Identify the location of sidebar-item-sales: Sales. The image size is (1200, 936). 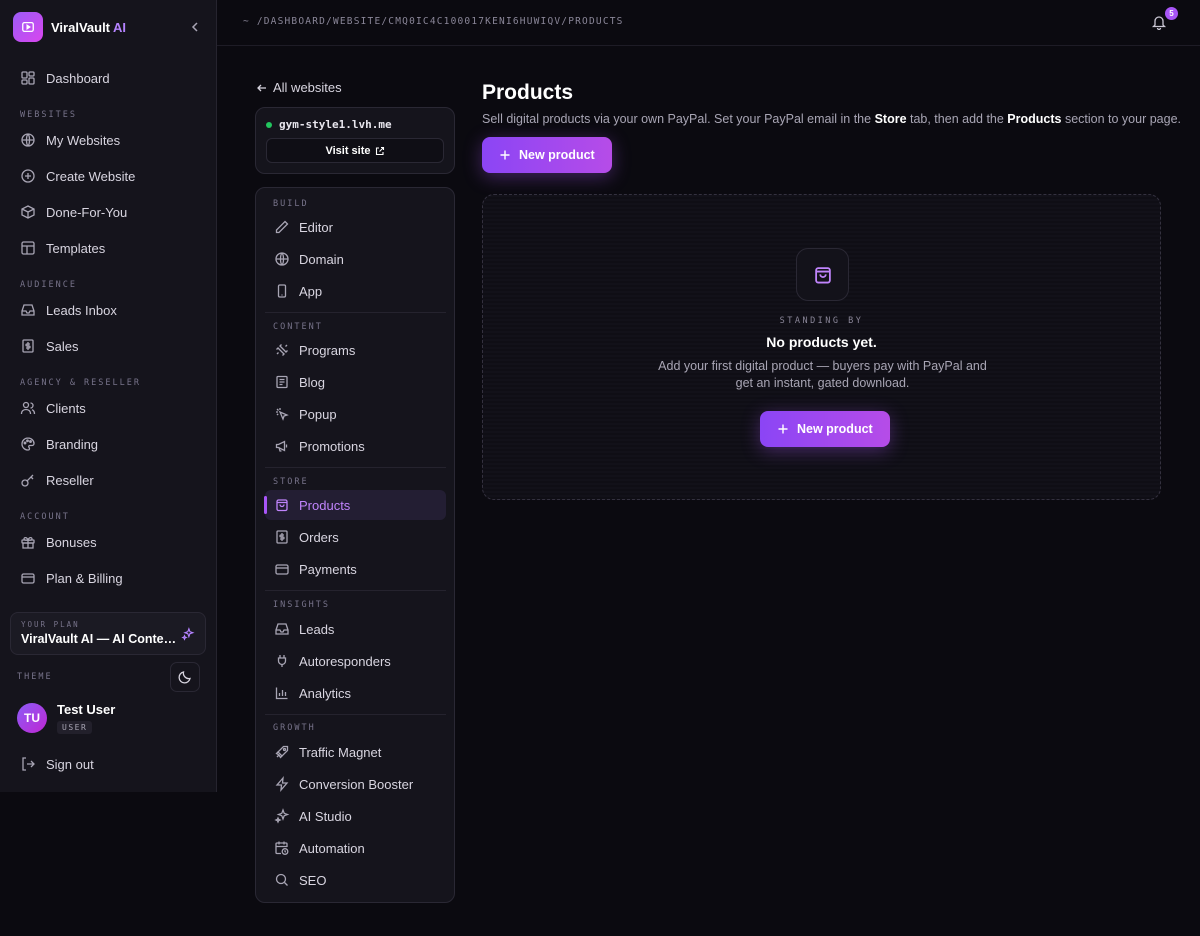
(108, 346).